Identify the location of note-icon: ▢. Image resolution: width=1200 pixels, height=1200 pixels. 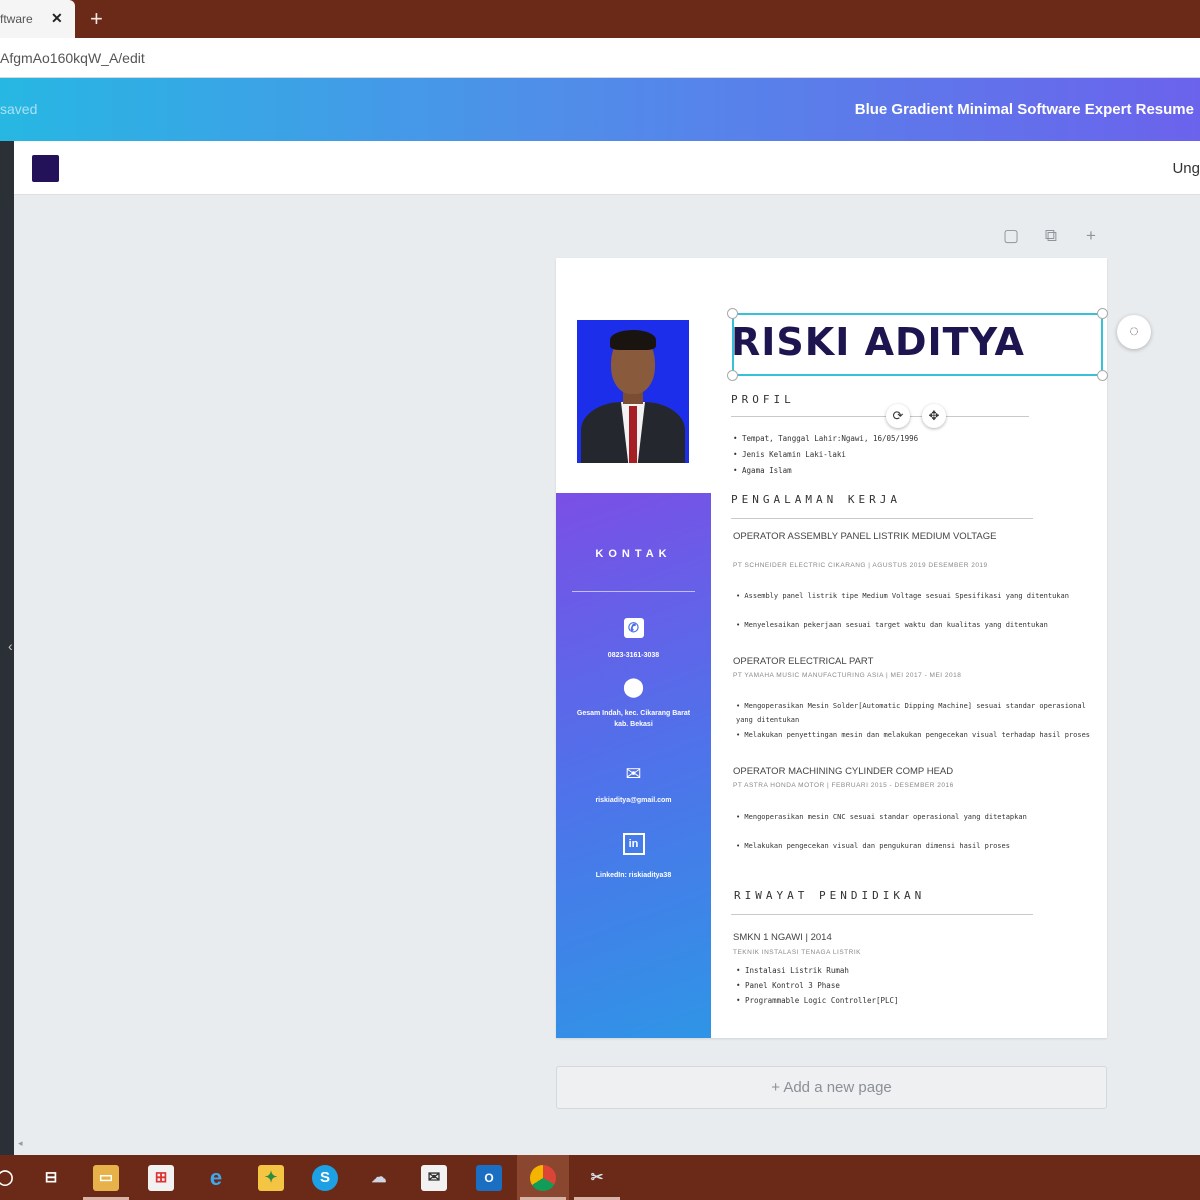
(1011, 237).